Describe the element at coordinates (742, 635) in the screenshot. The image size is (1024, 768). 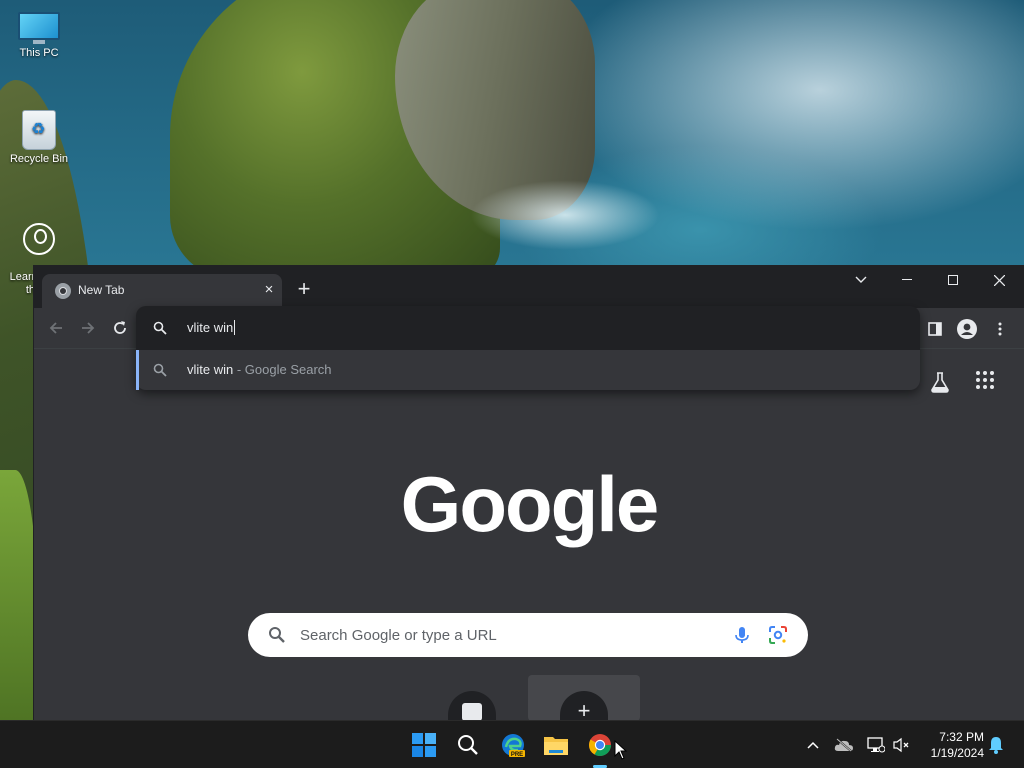
I see `microphone-icon` at that location.